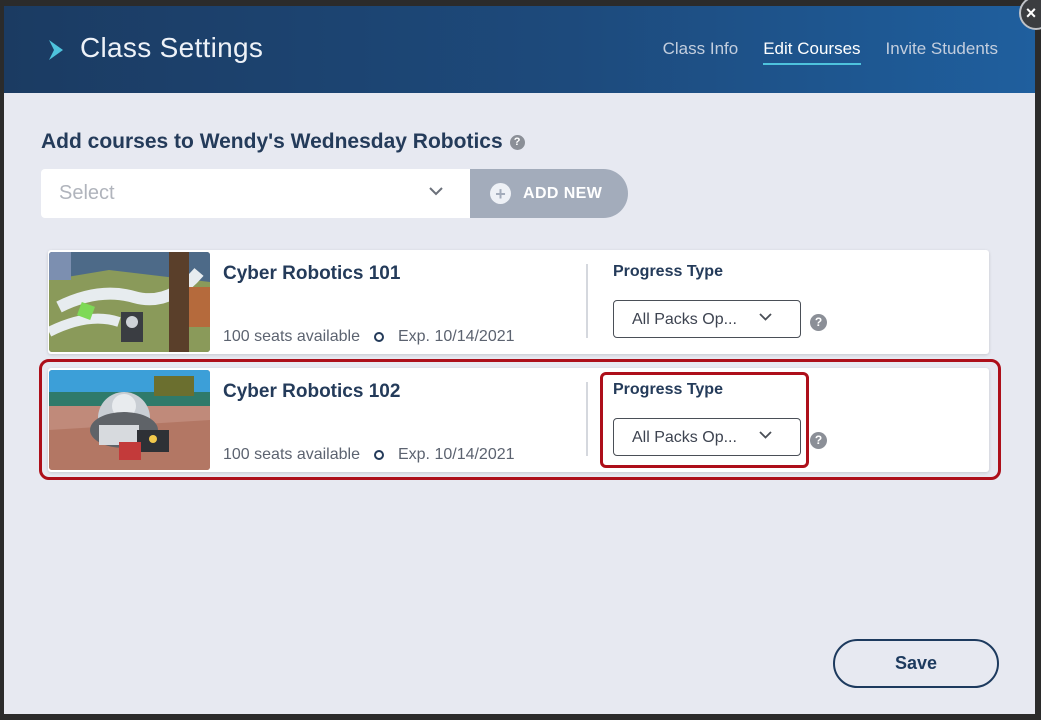 This screenshot has width=1041, height=720. What do you see at coordinates (172, 47) in the screenshot?
I see `page-title: Class Settings` at bounding box center [172, 47].